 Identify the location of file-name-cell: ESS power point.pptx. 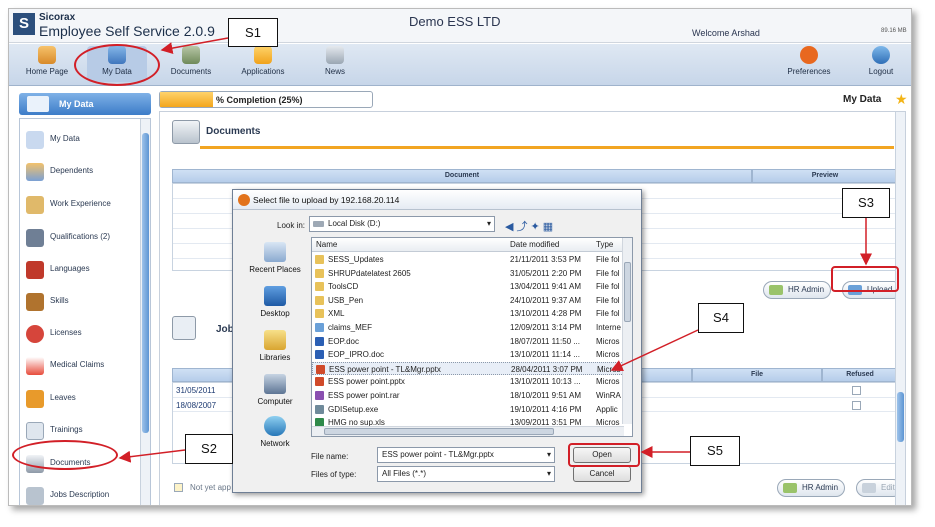
(366, 382).